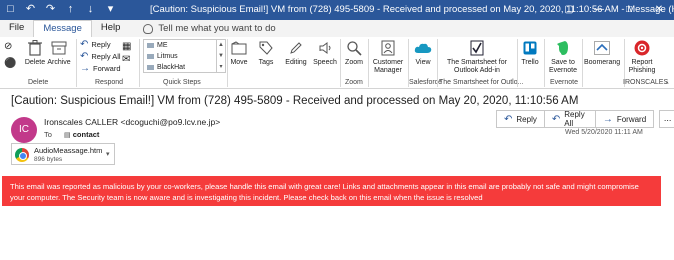  What do you see at coordinates (508, 119) in the screenshot?
I see `reply-arrow-icon: ↶` at bounding box center [508, 119].